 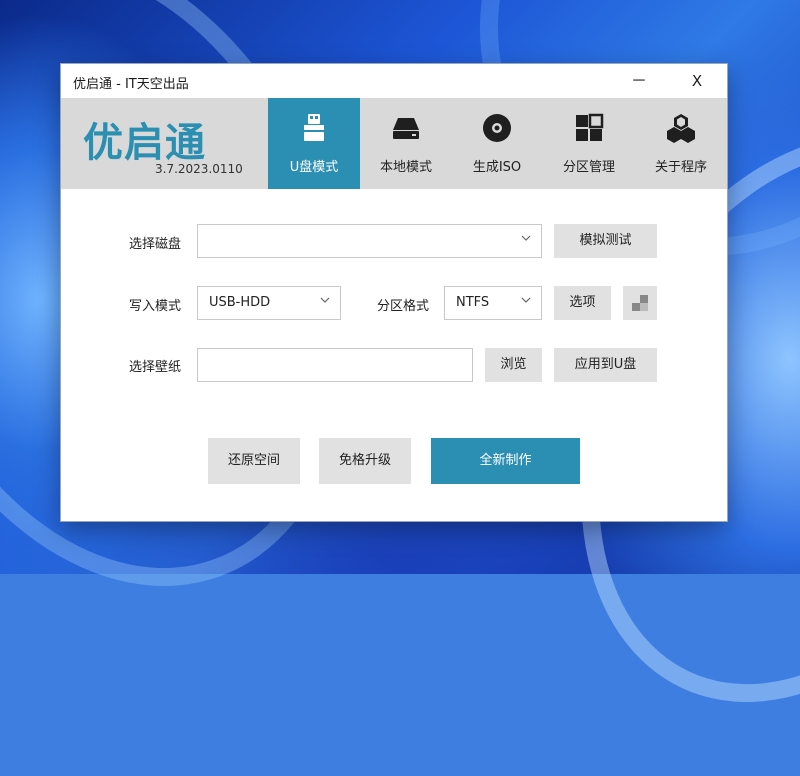 What do you see at coordinates (199, 169) in the screenshot?
I see `version-label: 3.7.2023.0110` at bounding box center [199, 169].